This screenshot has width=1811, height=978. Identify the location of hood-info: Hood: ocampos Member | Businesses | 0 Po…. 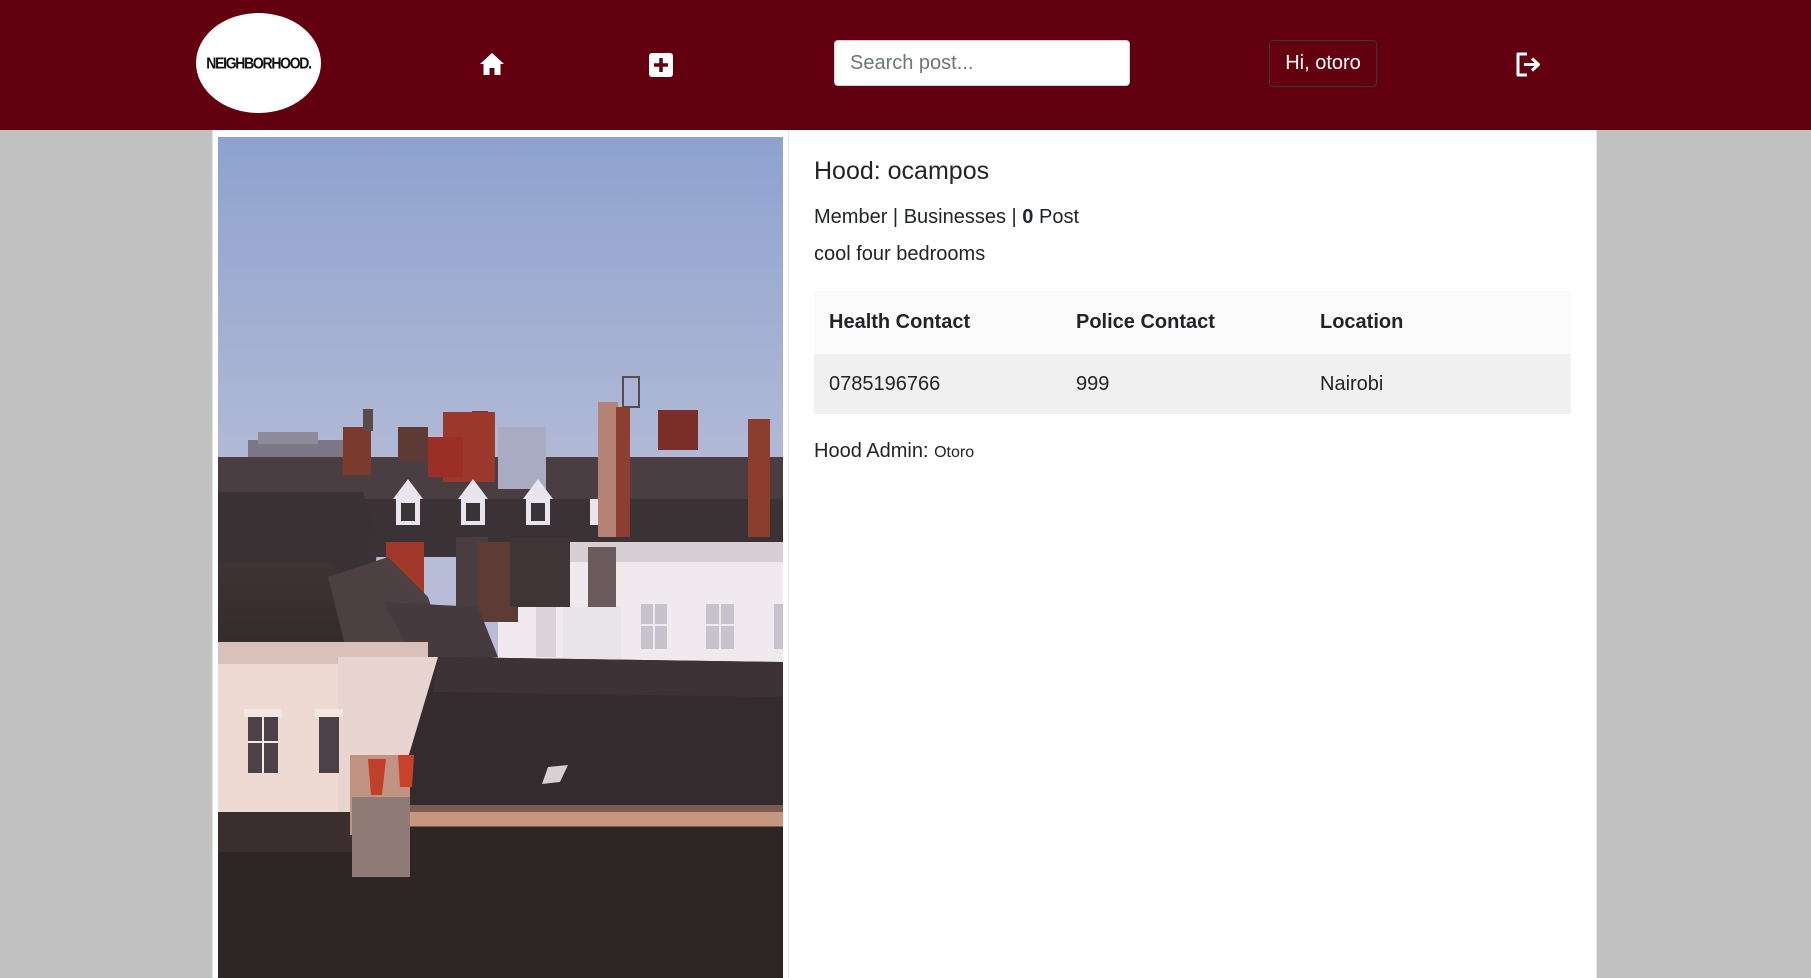
(1192, 309).